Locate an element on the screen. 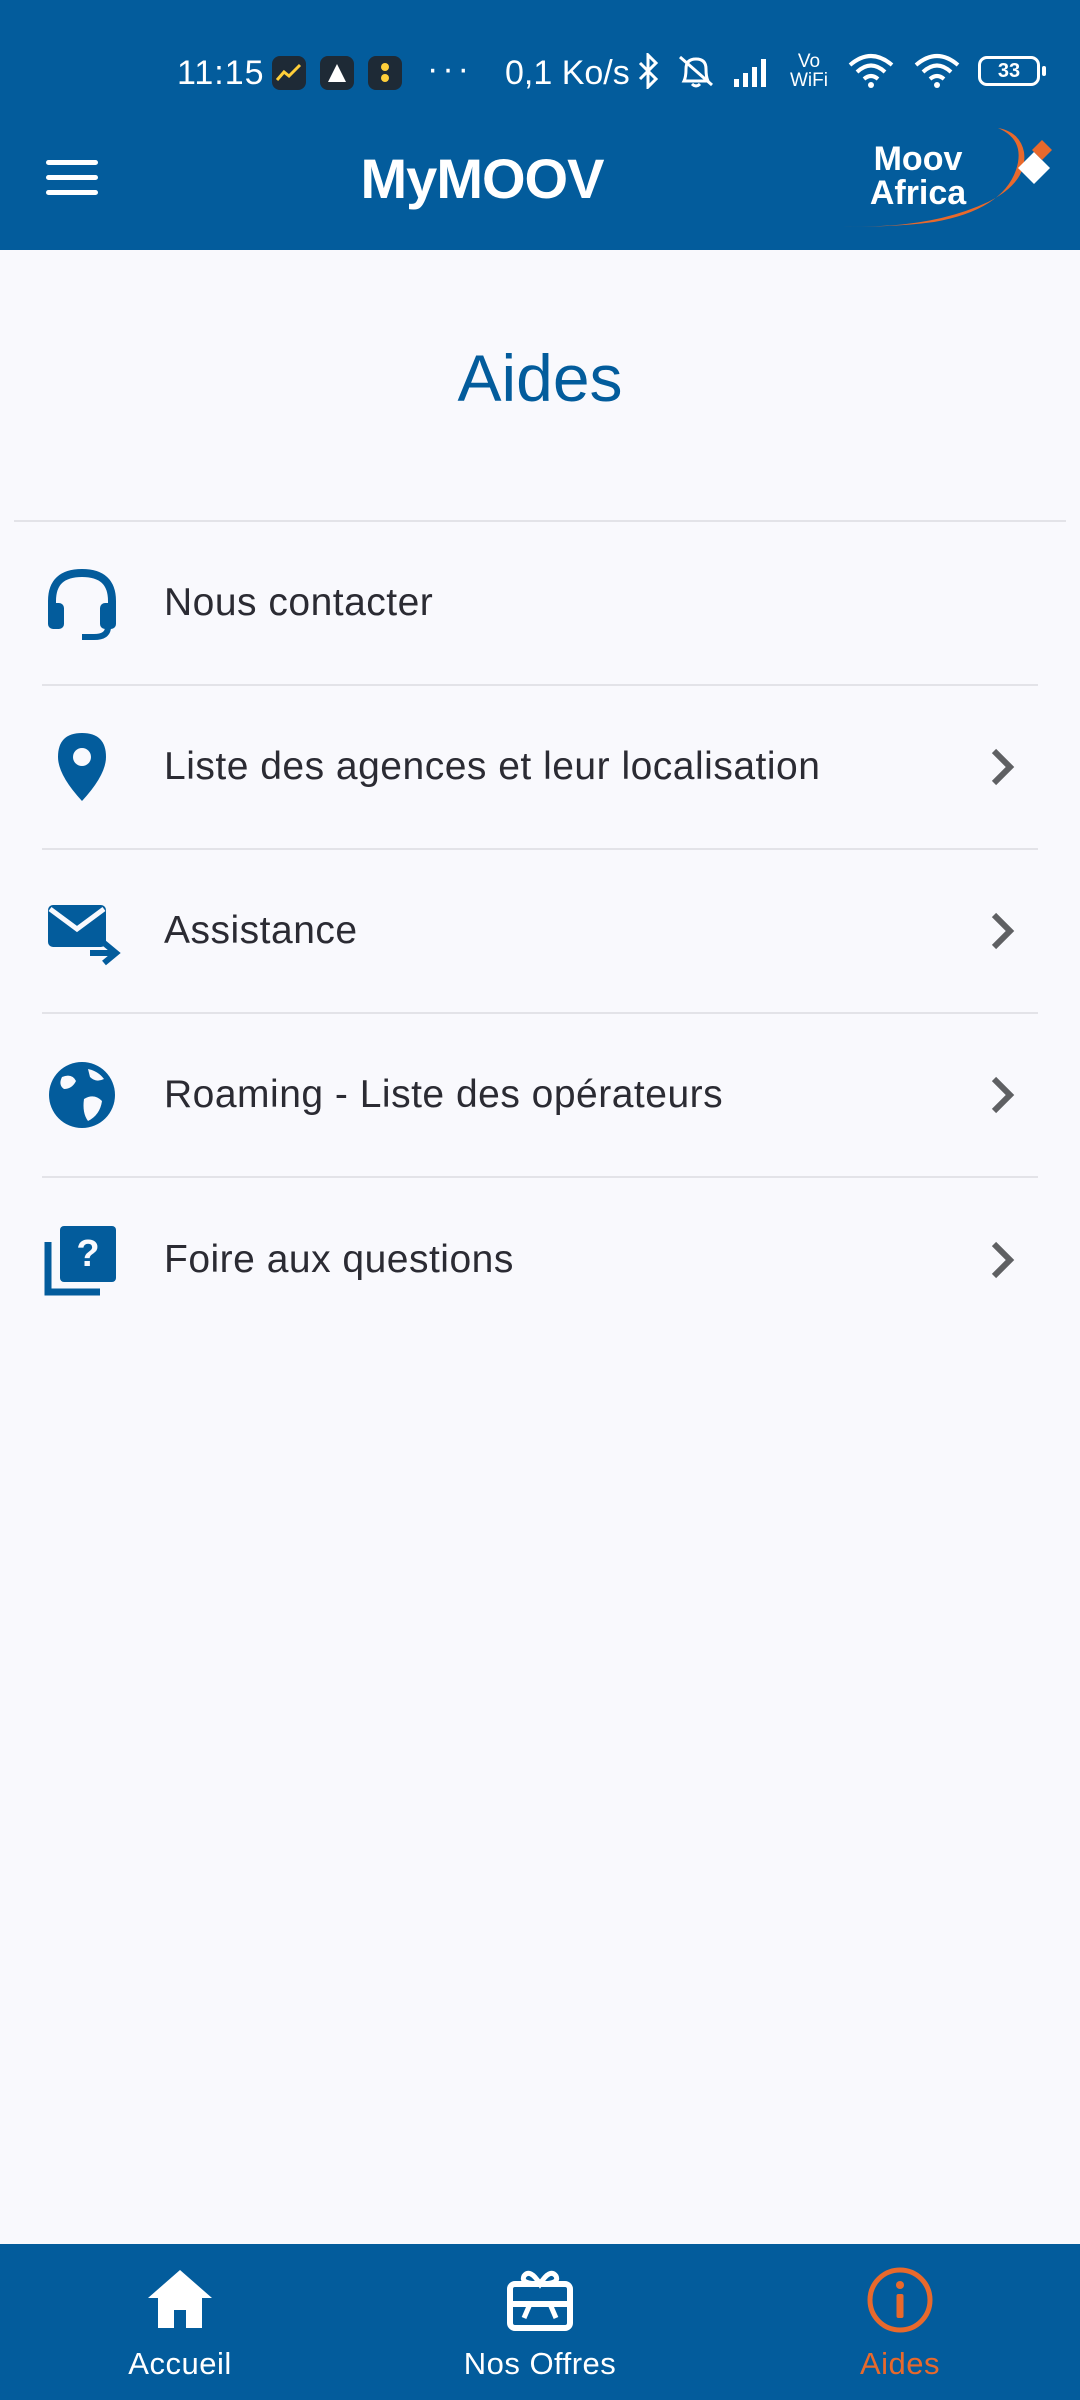  gift-card-icon is located at coordinates (540, 2300).